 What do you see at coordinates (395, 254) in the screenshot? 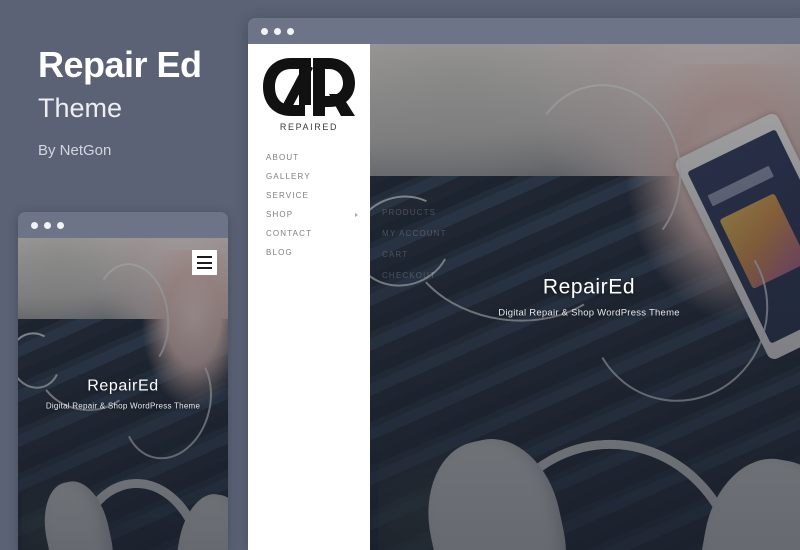
I see `submenu-item-label: CART` at bounding box center [395, 254].